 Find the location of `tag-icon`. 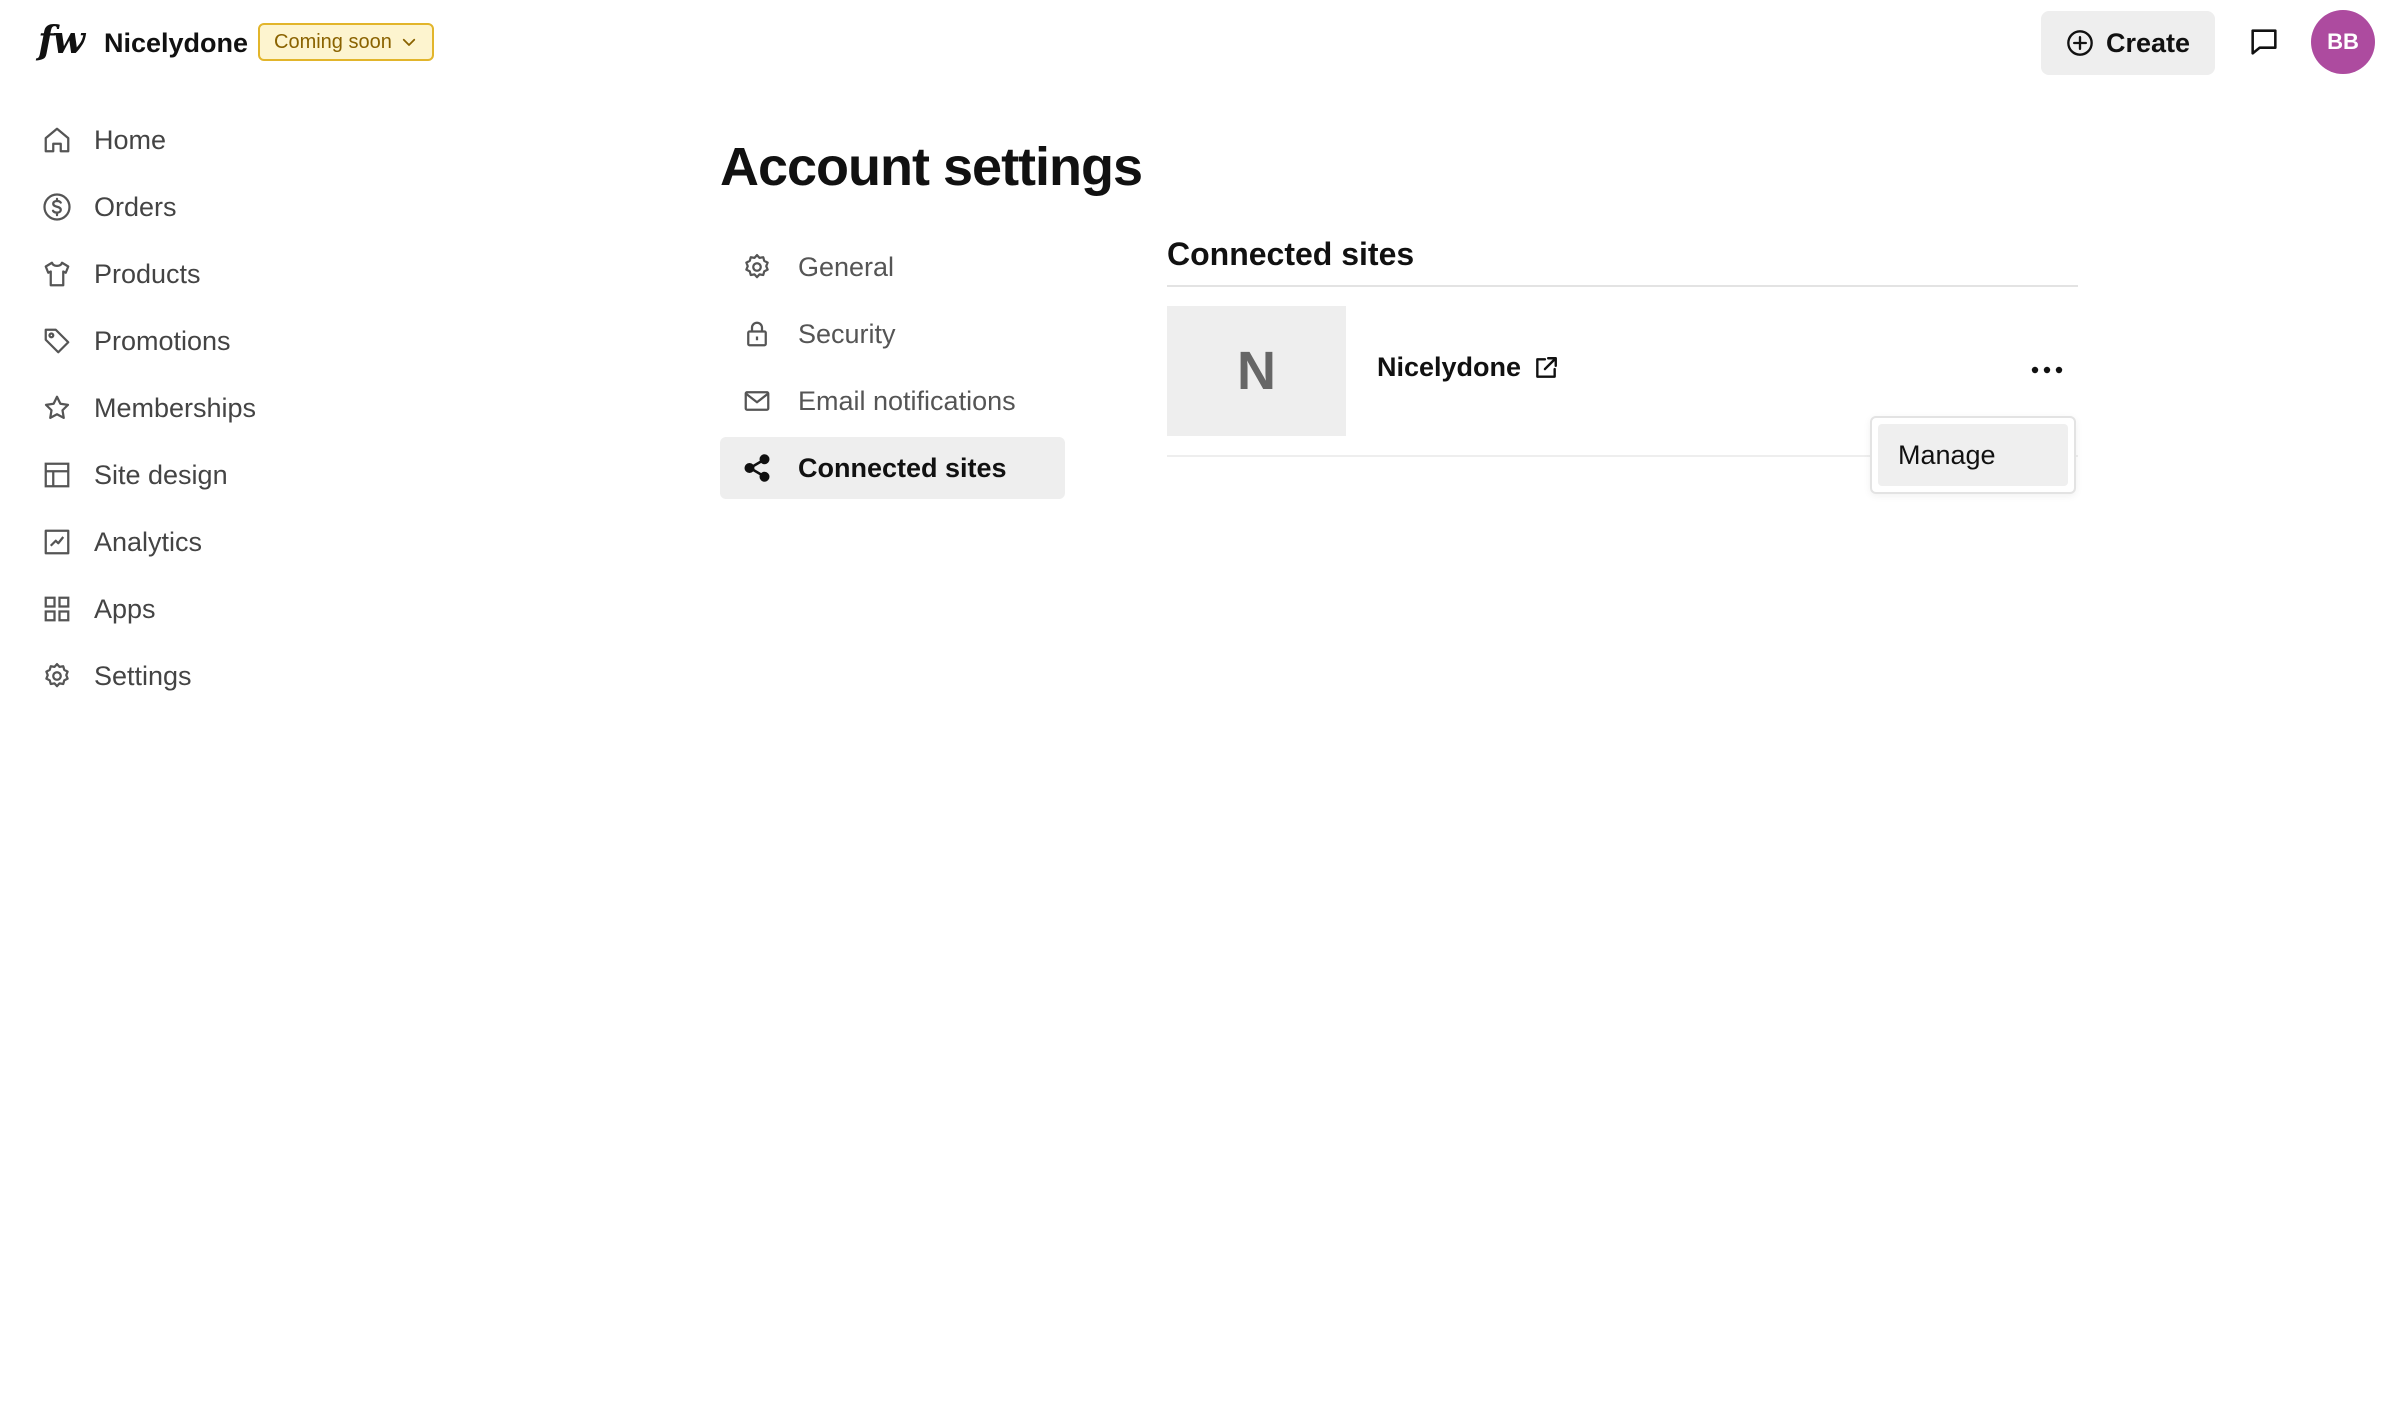

tag-icon is located at coordinates (57, 341).